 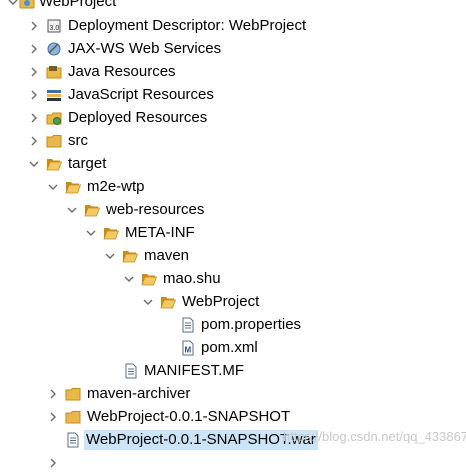 What do you see at coordinates (233, 463) in the screenshot?
I see `tree-item-partial` at bounding box center [233, 463].